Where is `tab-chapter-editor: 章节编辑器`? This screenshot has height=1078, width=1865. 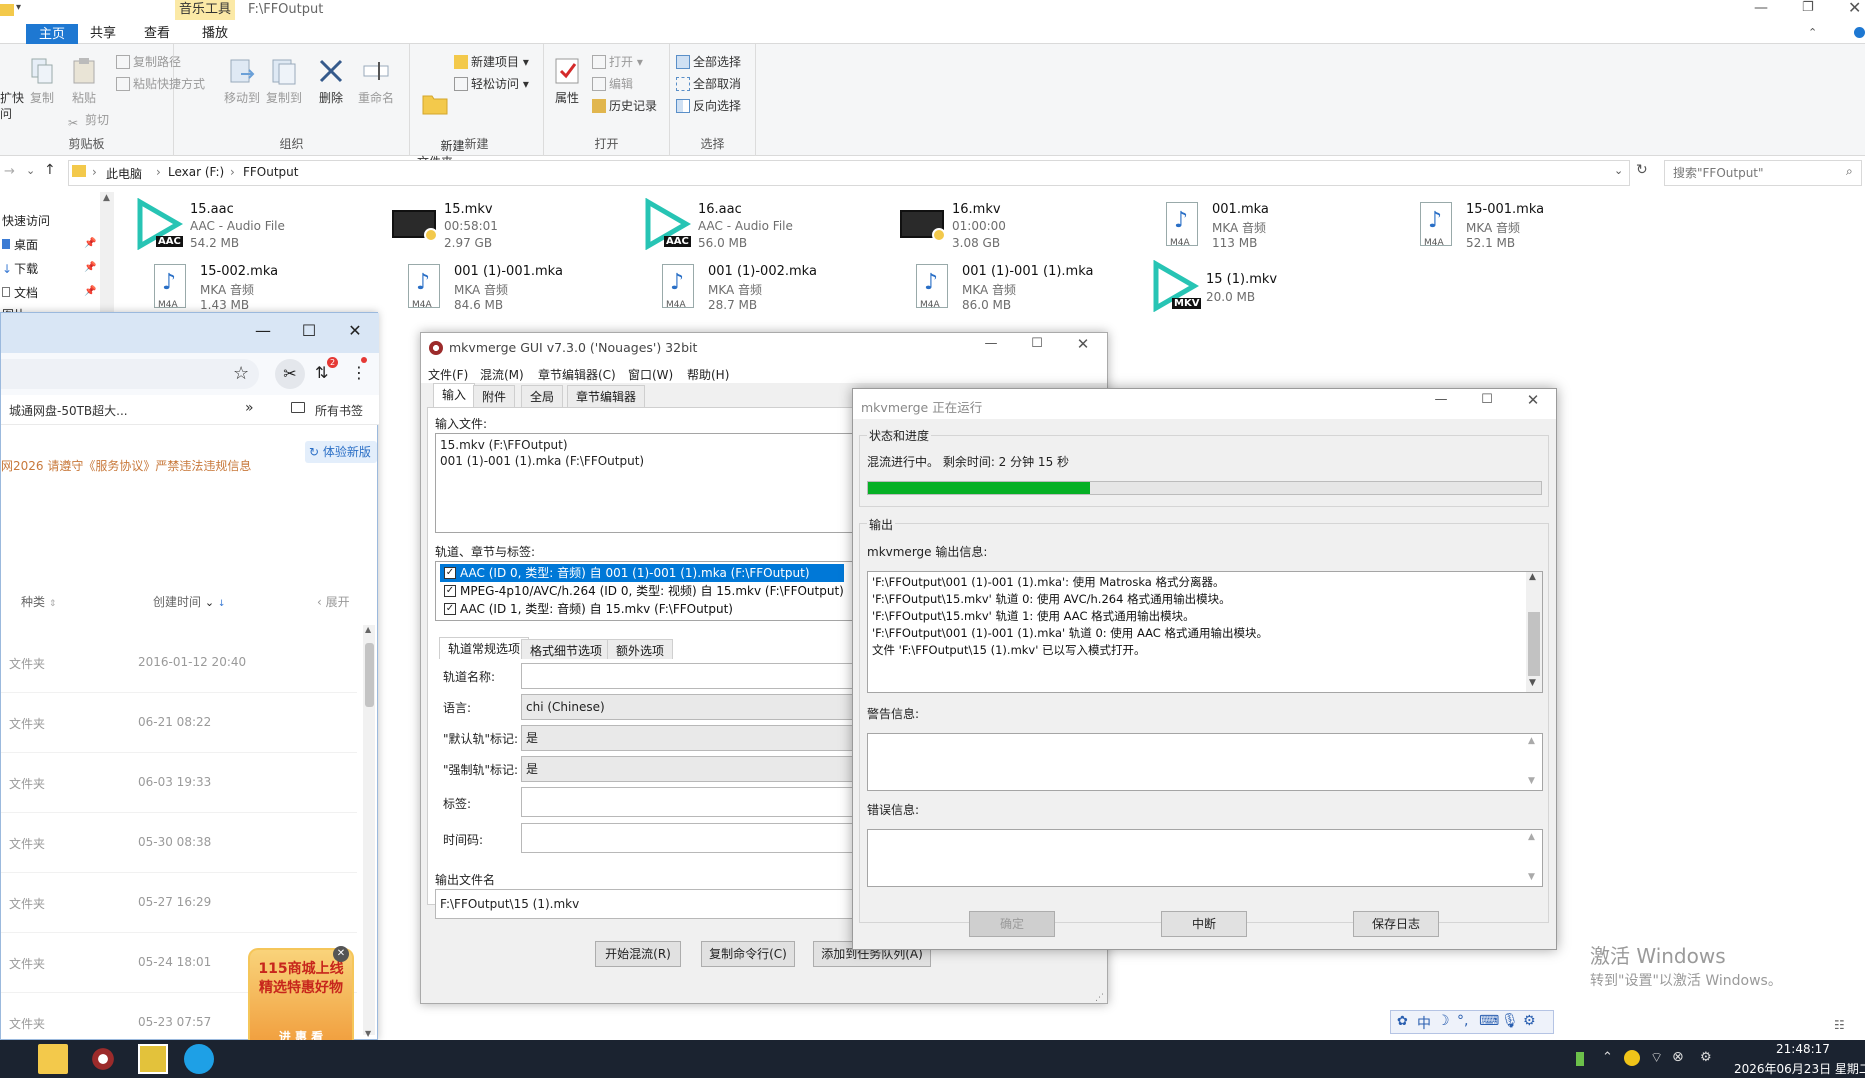 tab-chapter-editor: 章节编辑器 is located at coordinates (606, 396).